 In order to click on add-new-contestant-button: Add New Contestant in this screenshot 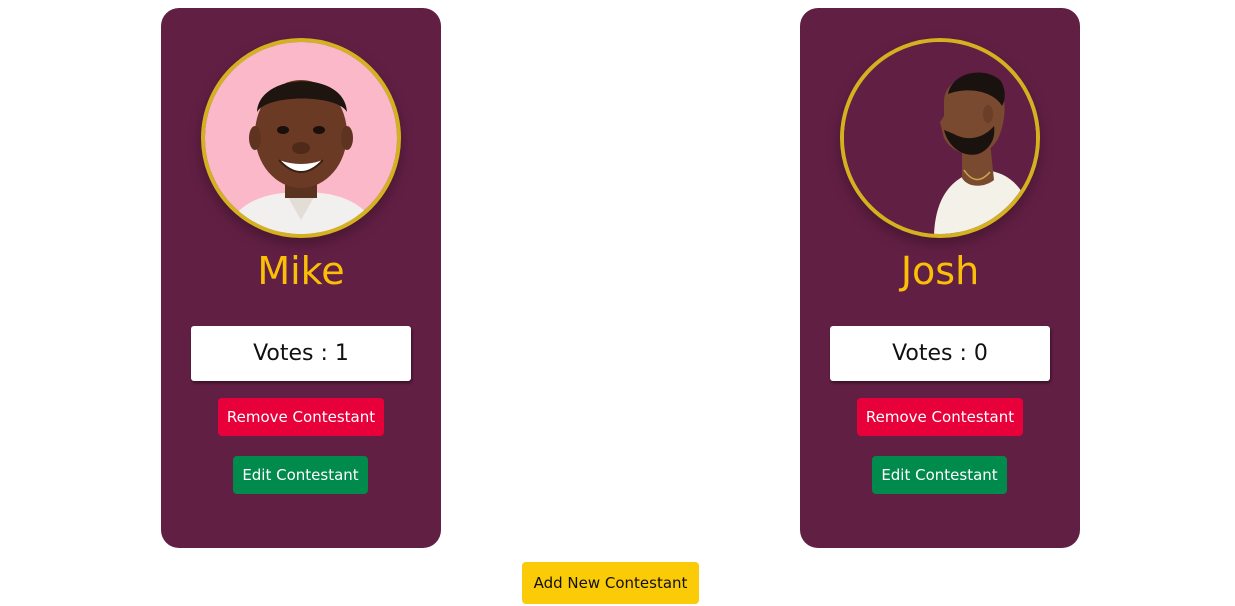, I will do `click(610, 583)`.